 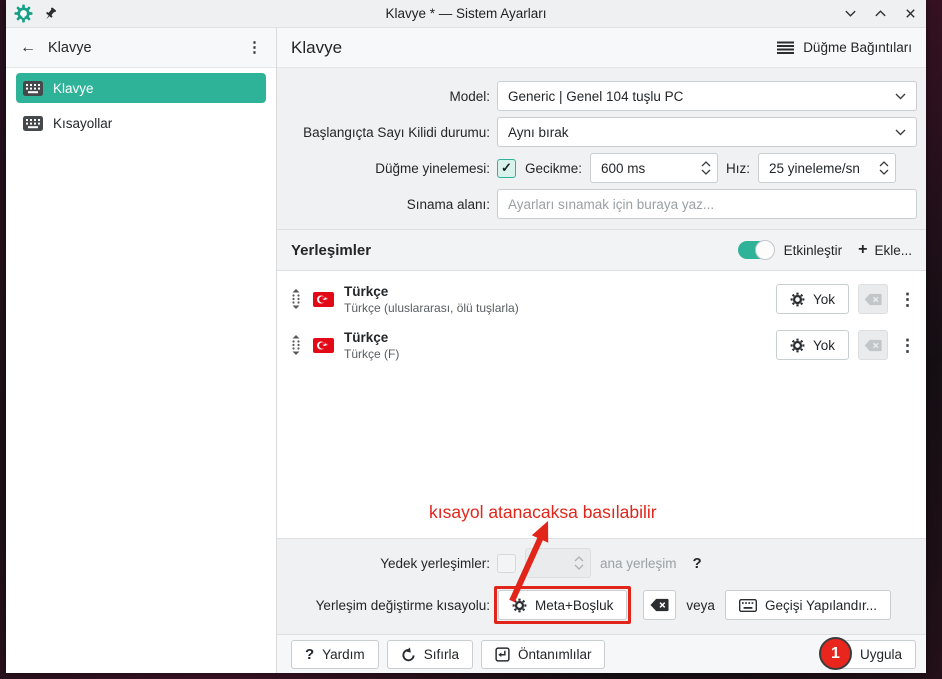 I want to click on maximize-icon, so click(x=880, y=14).